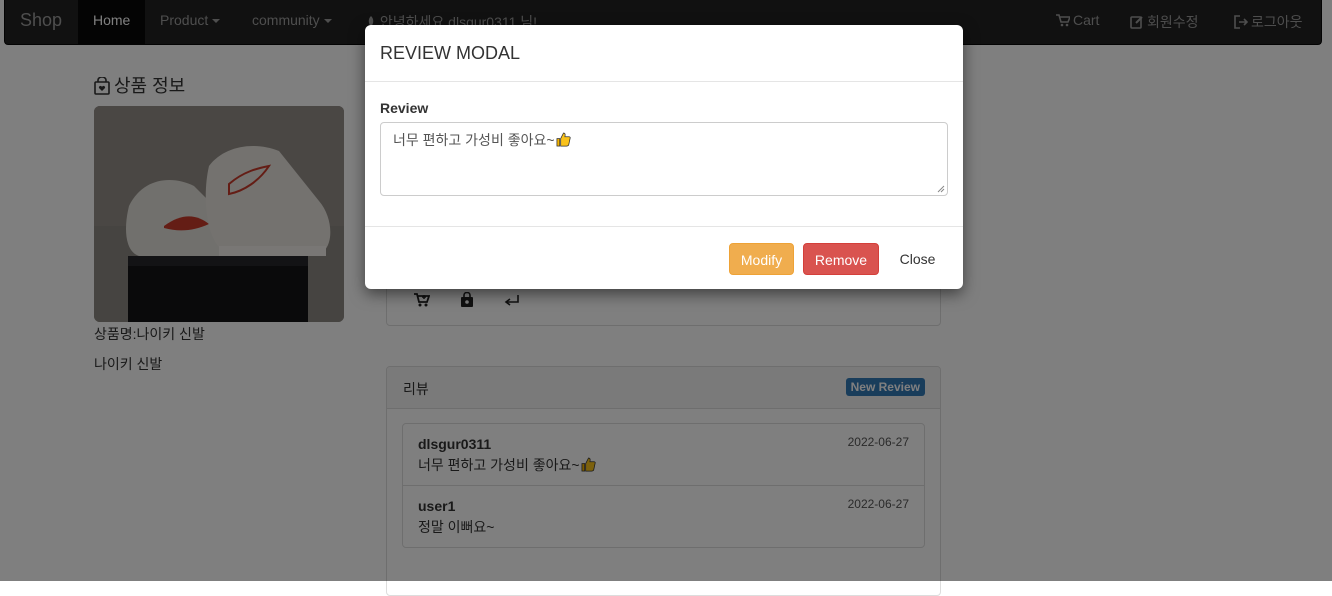 The width and height of the screenshot is (1332, 596). What do you see at coordinates (404, 108) in the screenshot?
I see `review-field-label: Review` at bounding box center [404, 108].